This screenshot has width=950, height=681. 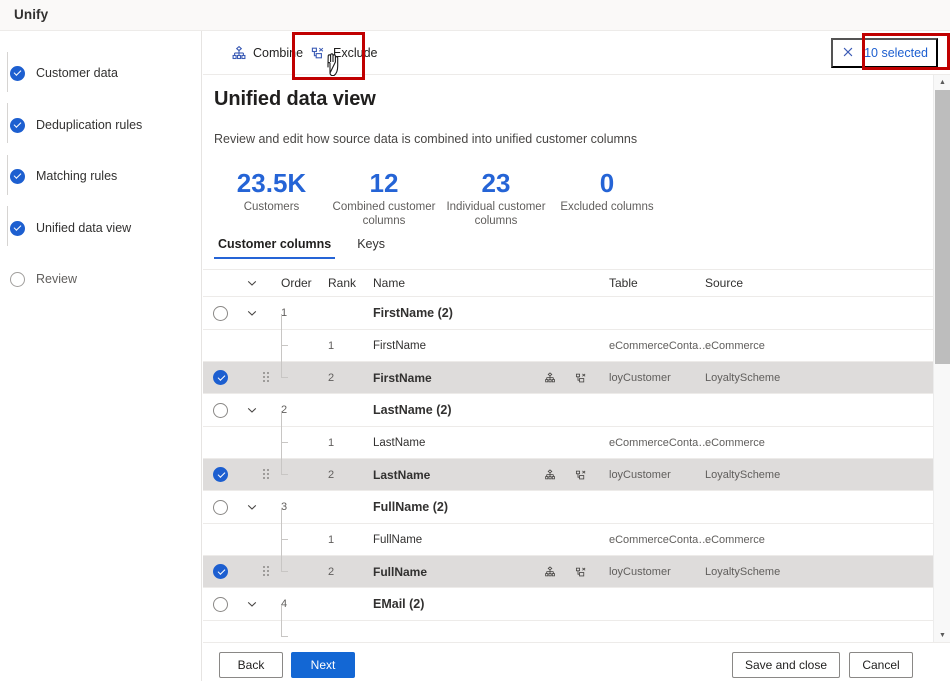 I want to click on exclude-button: Exclude, so click(x=344, y=53).